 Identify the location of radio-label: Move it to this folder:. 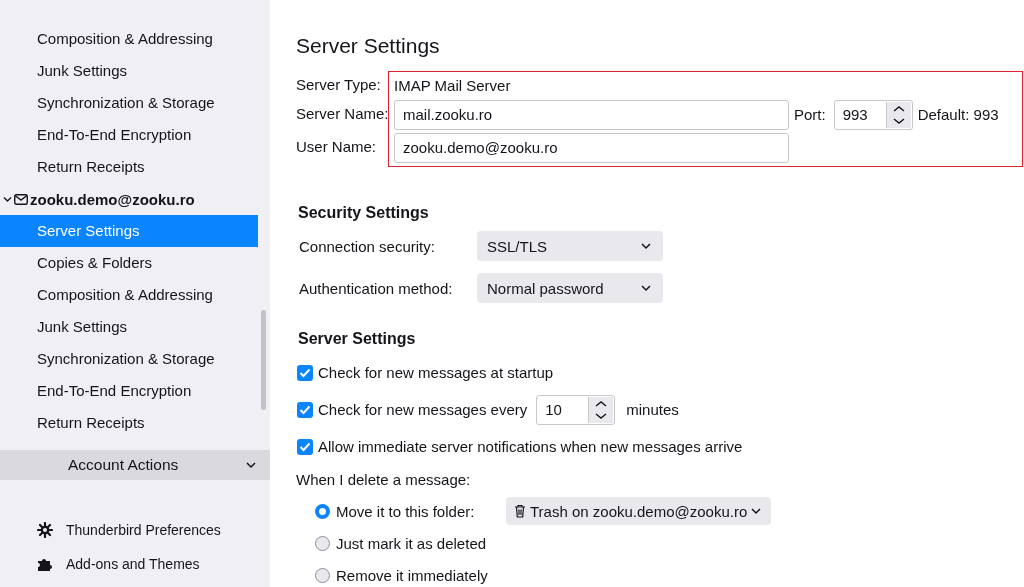
(418, 511).